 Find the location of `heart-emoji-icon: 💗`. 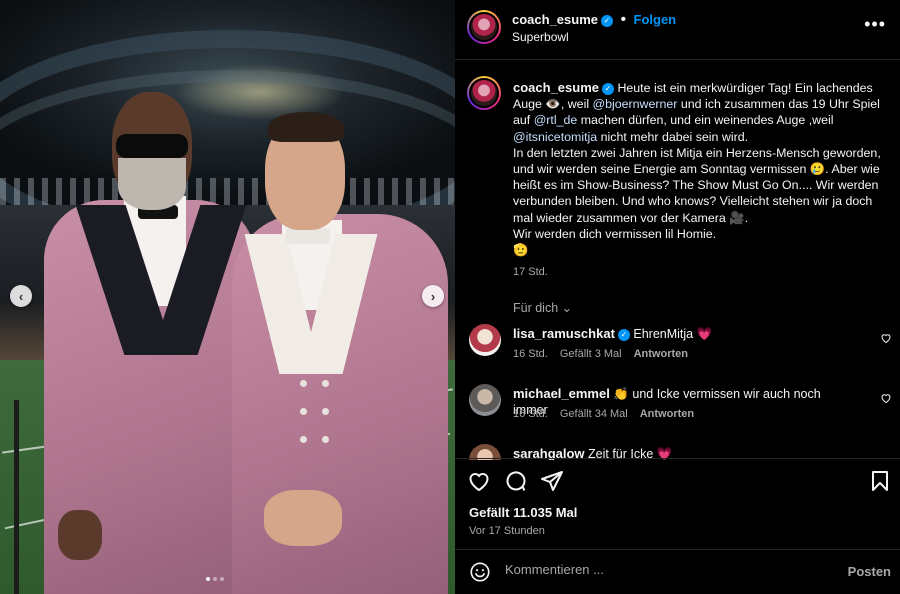

heart-emoji-icon: 💗 is located at coordinates (704, 334).